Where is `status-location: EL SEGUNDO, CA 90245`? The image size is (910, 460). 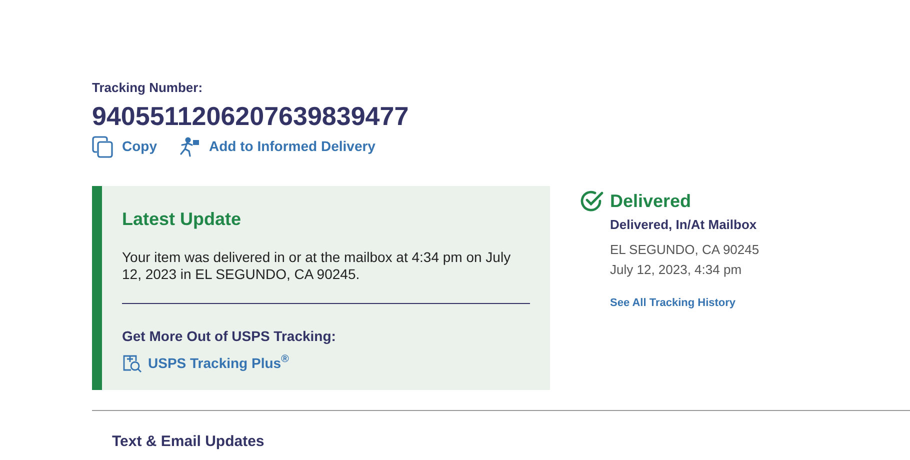 status-location: EL SEGUNDO, CA 90245 is located at coordinates (685, 250).